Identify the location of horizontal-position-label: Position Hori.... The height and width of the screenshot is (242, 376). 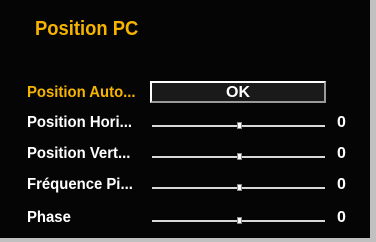
(79, 122).